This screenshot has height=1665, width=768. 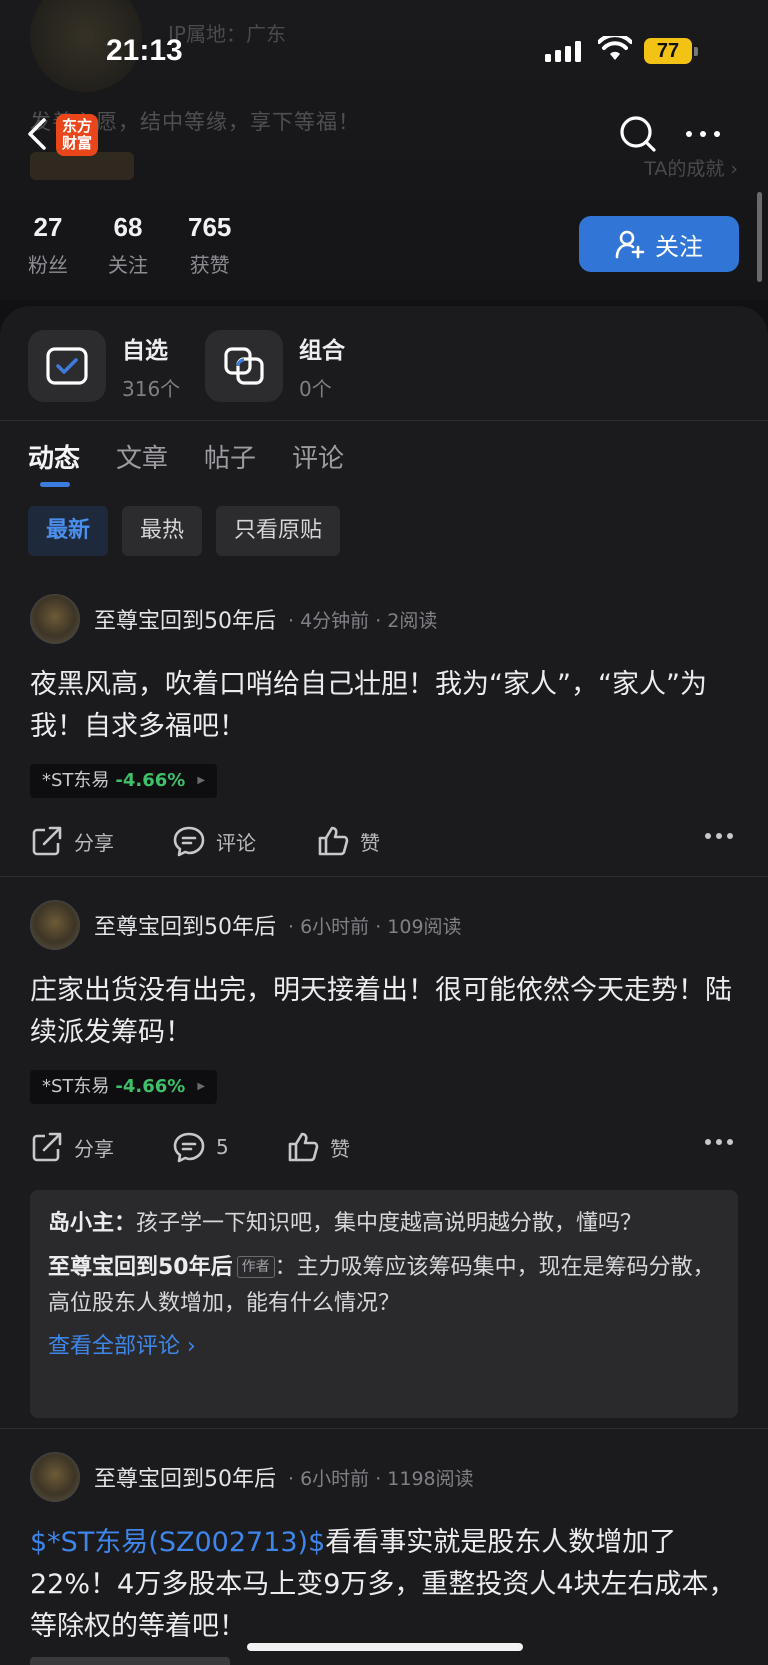 What do you see at coordinates (278, 531) in the screenshot?
I see `filter-original-only: 只看原贴` at bounding box center [278, 531].